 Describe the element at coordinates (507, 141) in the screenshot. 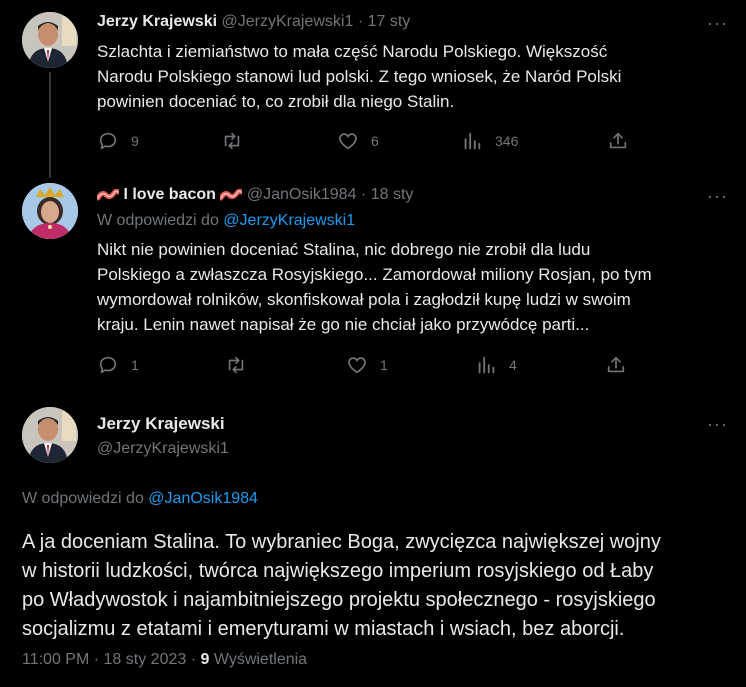

I see `views-count: 346` at that location.